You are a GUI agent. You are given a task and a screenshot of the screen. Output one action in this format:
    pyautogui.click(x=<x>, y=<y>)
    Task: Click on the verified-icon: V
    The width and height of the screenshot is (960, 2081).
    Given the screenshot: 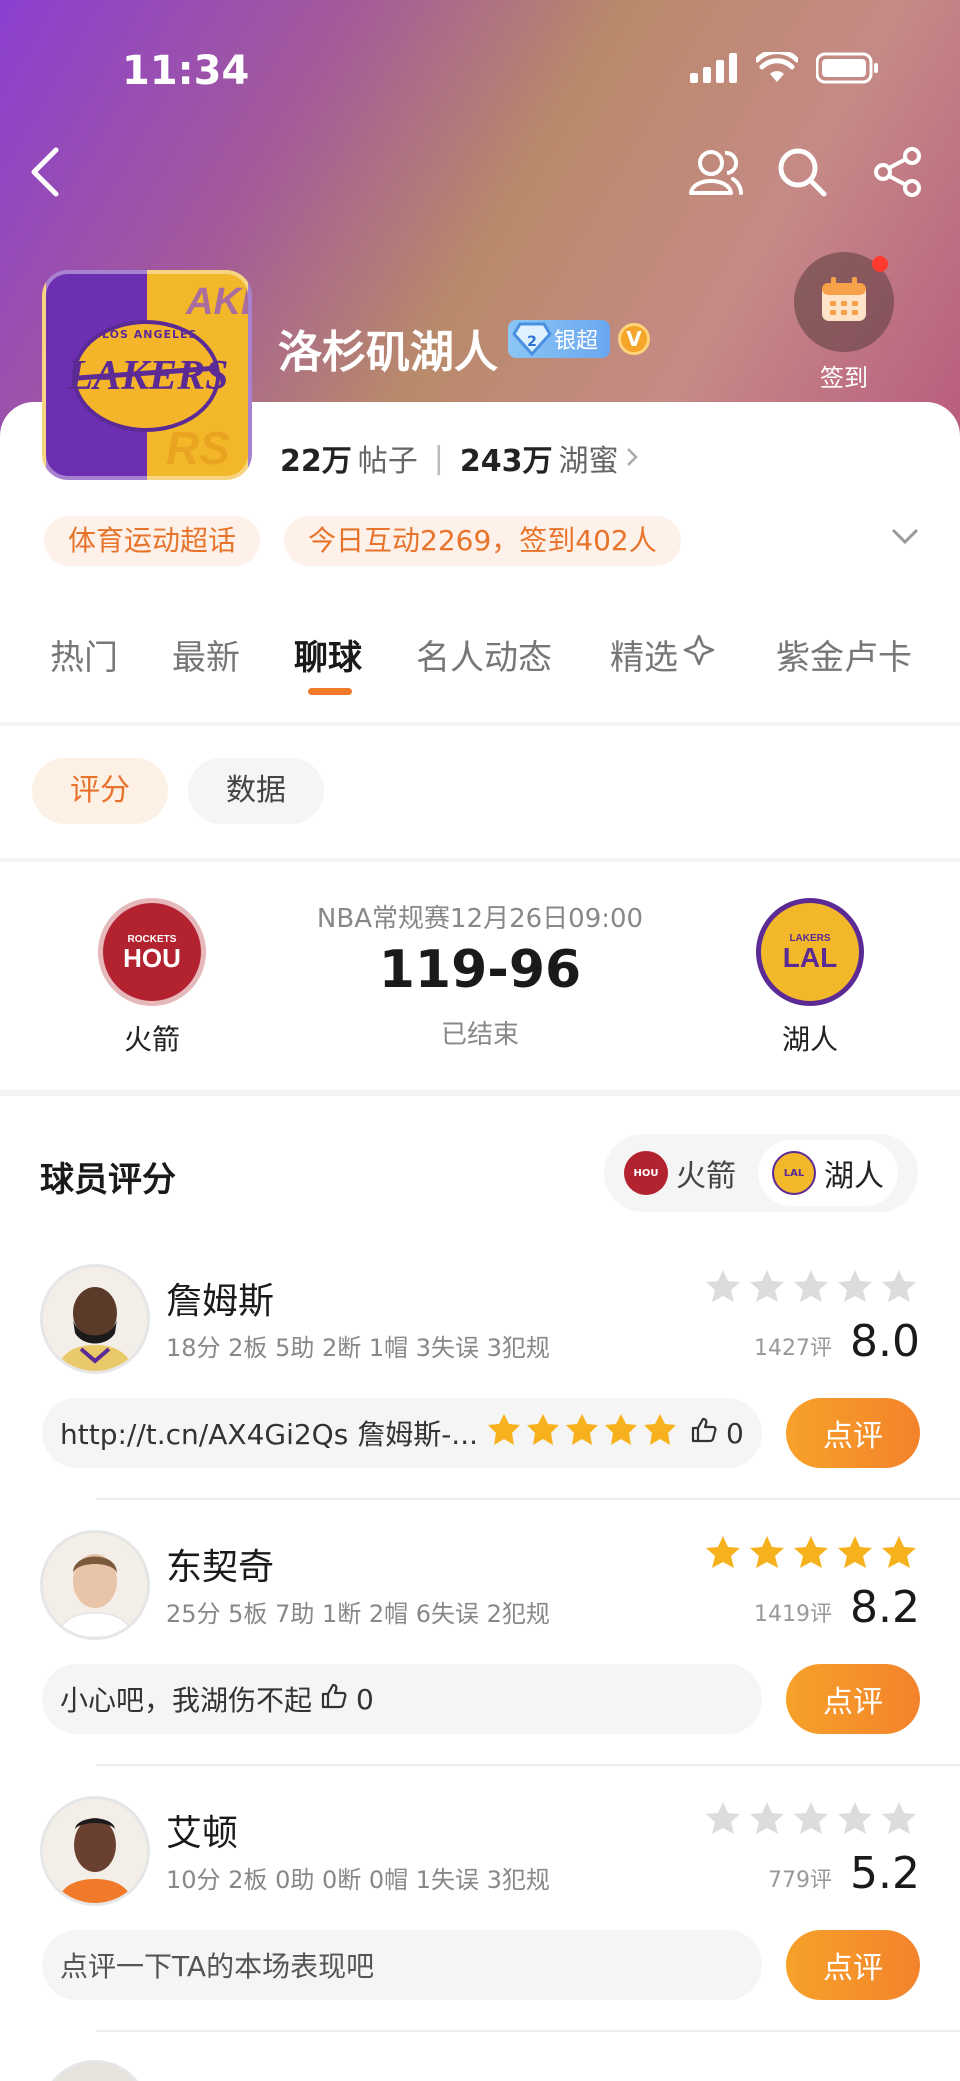 What is the action you would take?
    pyautogui.click(x=634, y=339)
    